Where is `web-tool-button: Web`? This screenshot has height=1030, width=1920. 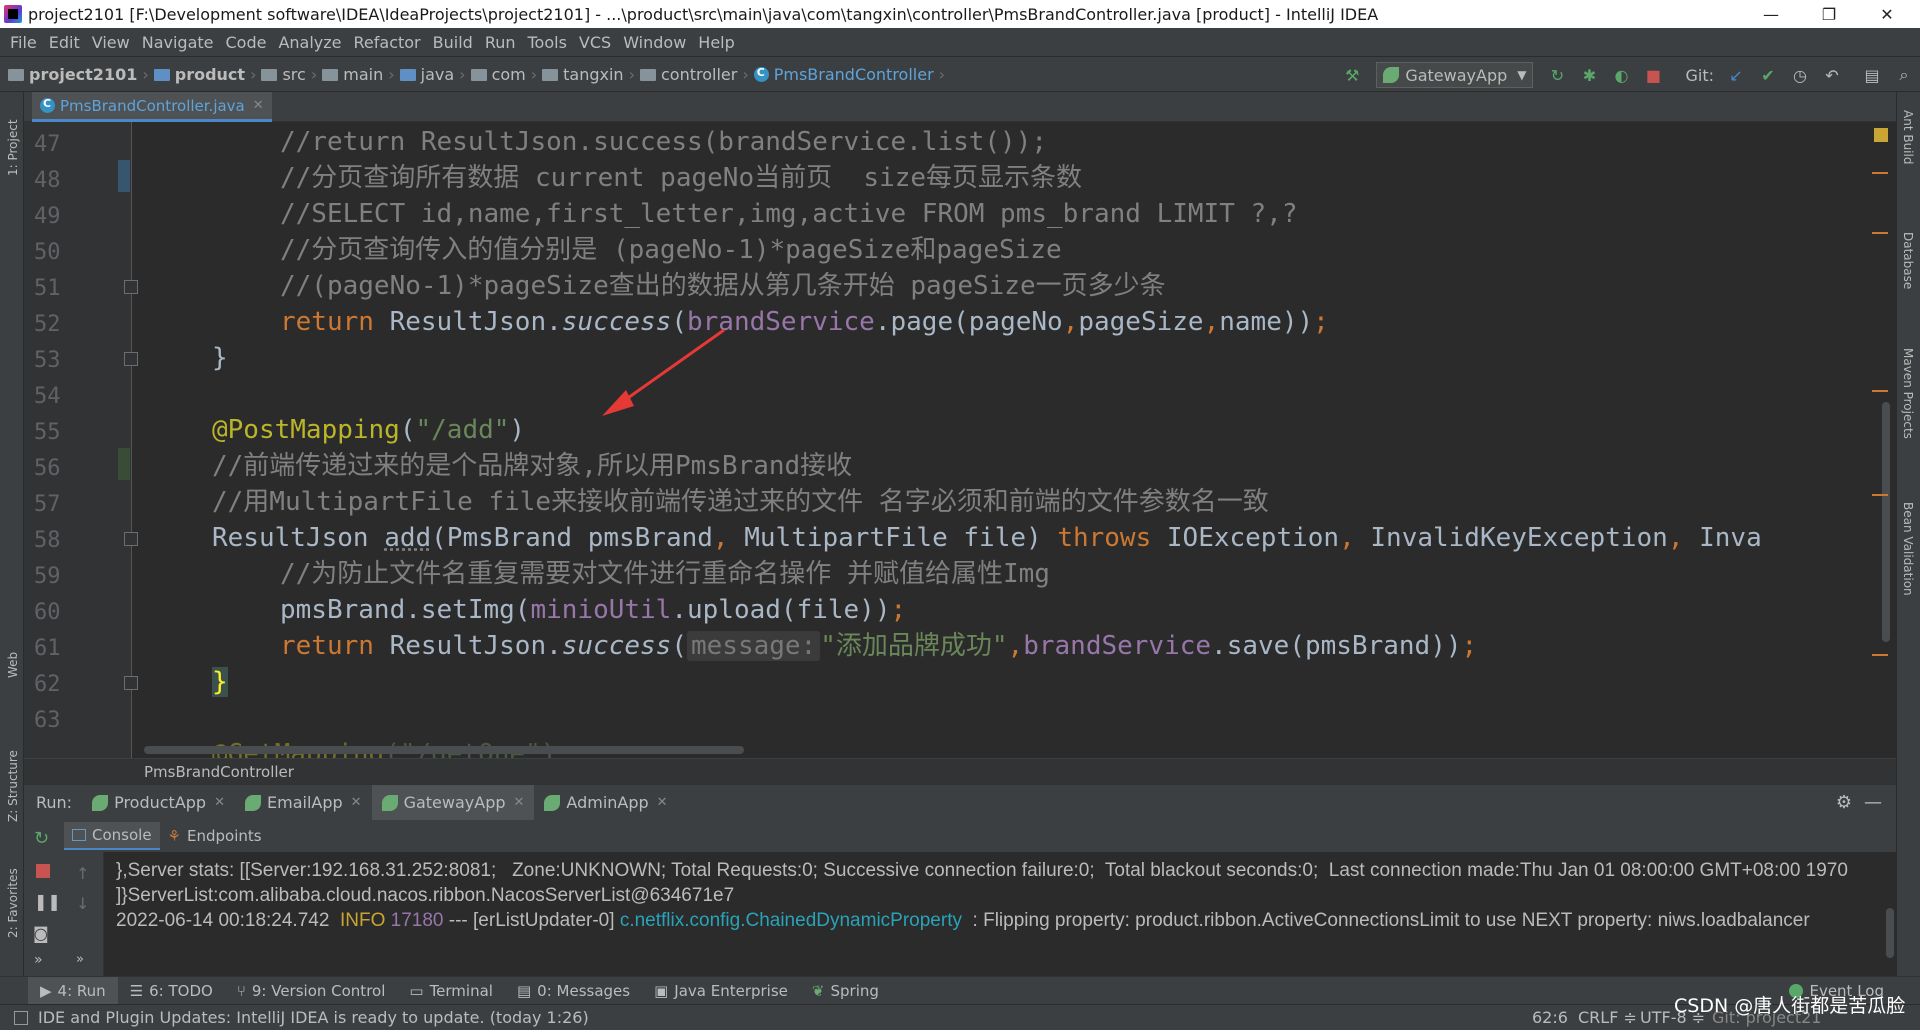 web-tool-button: Web is located at coordinates (13, 665).